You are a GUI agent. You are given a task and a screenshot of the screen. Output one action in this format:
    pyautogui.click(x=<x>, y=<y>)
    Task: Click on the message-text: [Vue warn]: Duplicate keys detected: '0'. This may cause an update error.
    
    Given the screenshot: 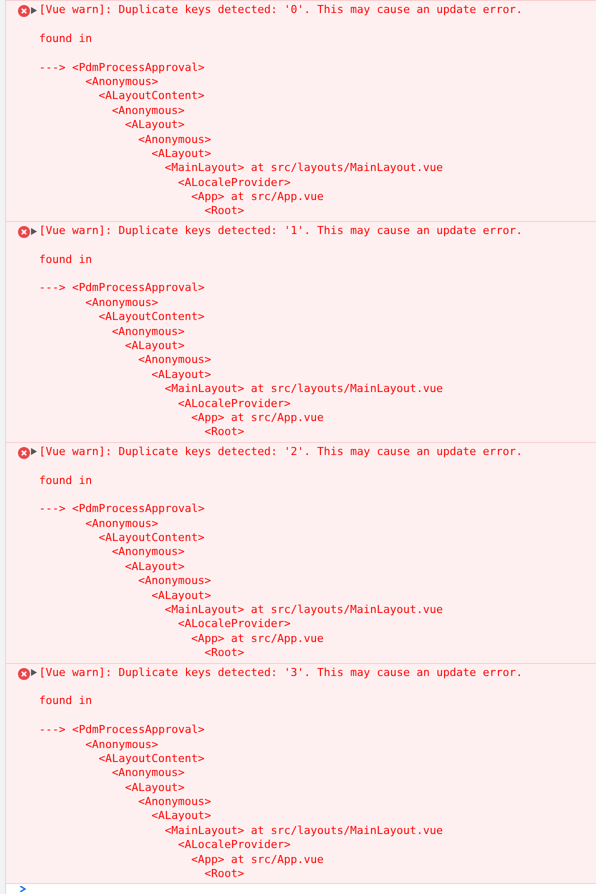 What is the action you would take?
    pyautogui.click(x=280, y=10)
    